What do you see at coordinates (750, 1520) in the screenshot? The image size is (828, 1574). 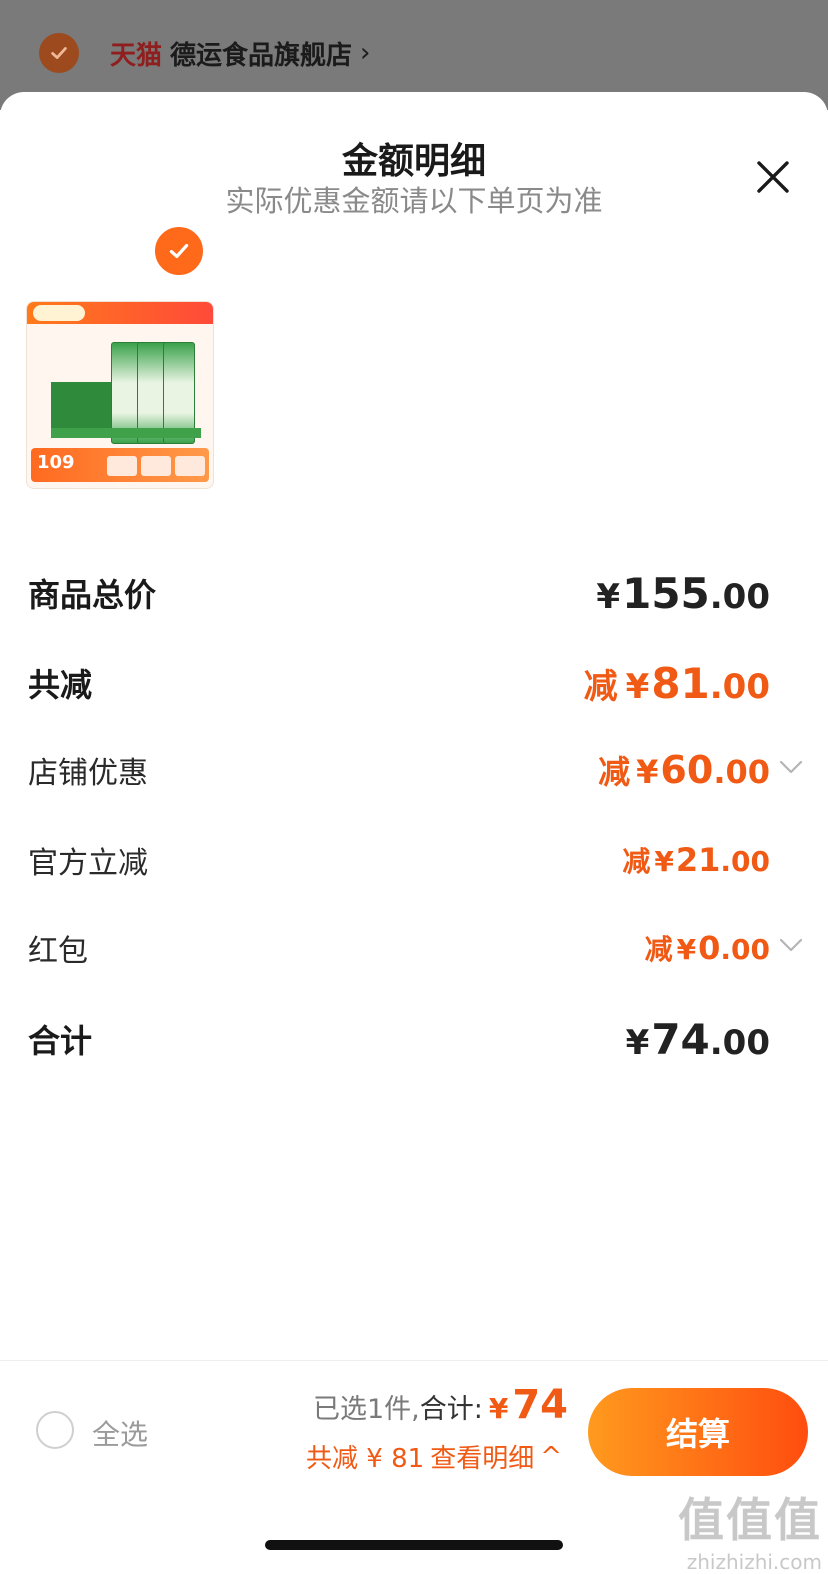 I see `watermark-logo: 值值值` at bounding box center [750, 1520].